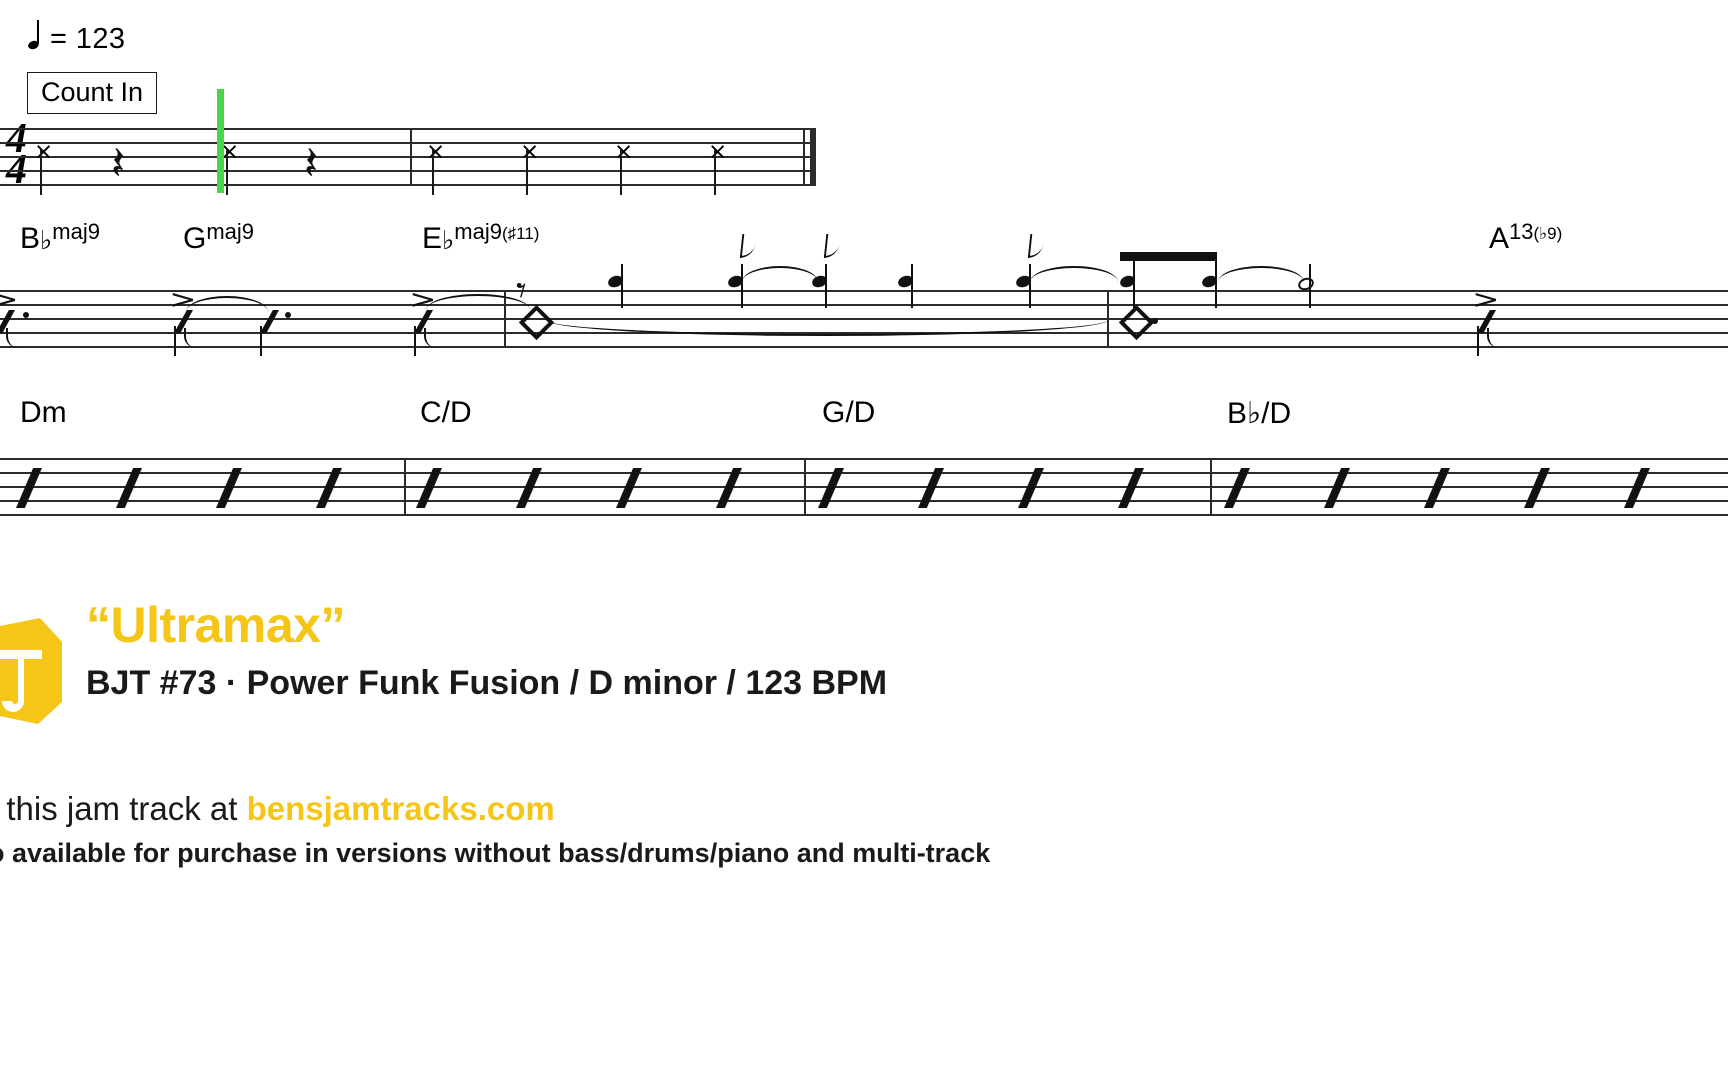 The width and height of the screenshot is (1728, 1080). What do you see at coordinates (864, 295) in the screenshot?
I see `melody-rhythm-staff: > > > 𝄾` at bounding box center [864, 295].